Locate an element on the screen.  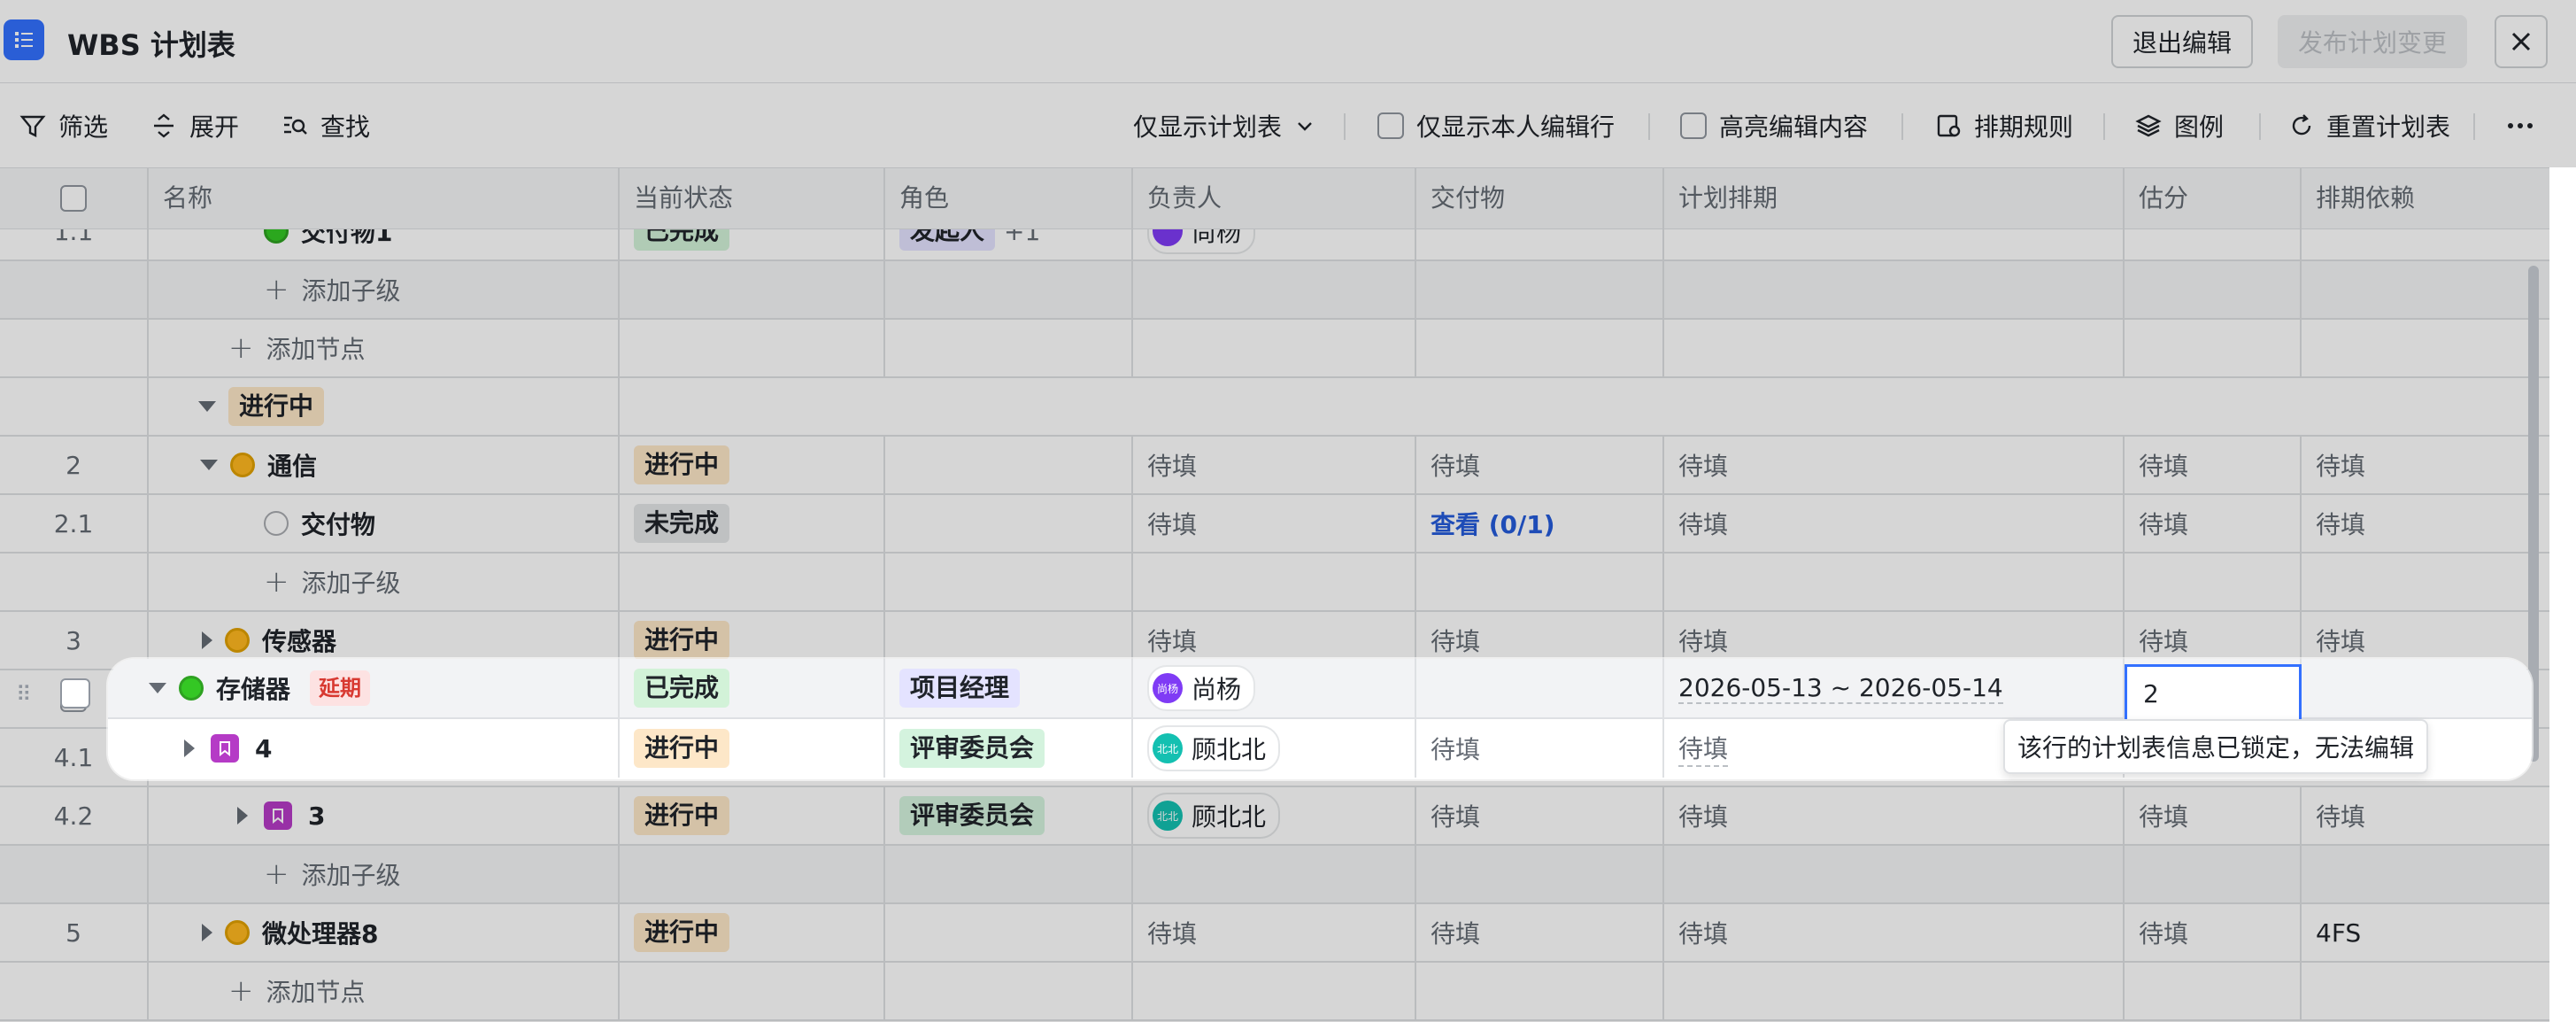
name-cell: 交付物1 is located at coordinates (384, 244).